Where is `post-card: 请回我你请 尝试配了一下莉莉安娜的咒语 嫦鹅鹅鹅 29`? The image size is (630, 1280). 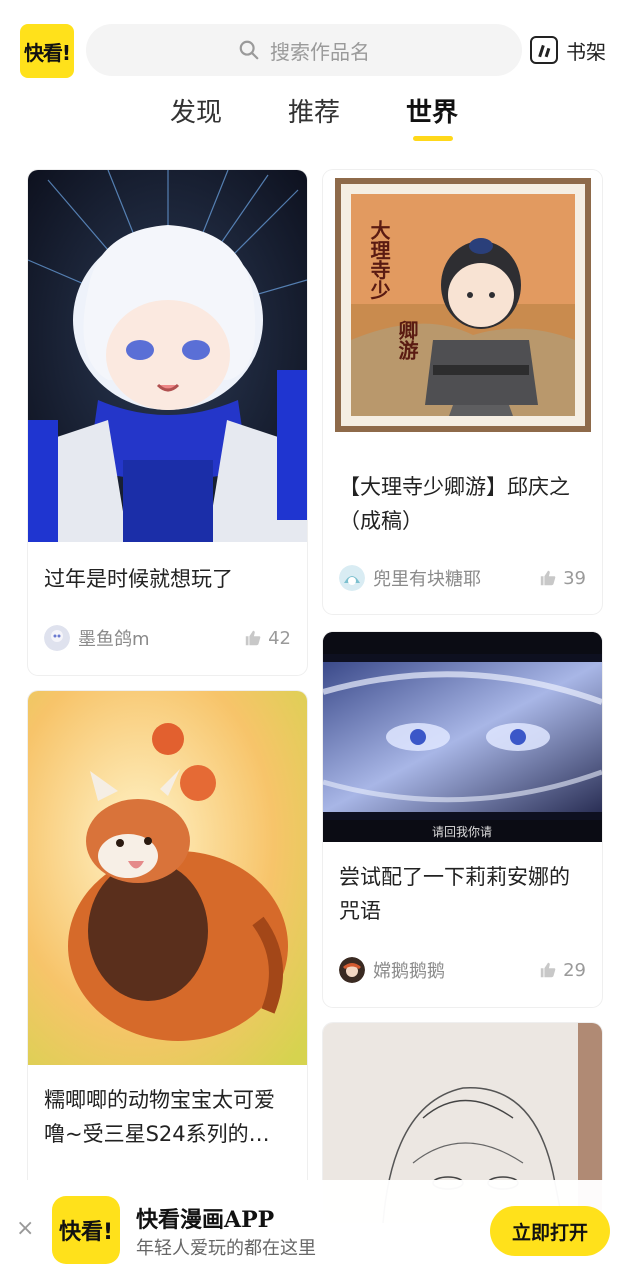 post-card: 请回我你请 尝试配了一下莉莉安娜的咒语 嫦鹅鹅鹅 29 is located at coordinates (462, 819).